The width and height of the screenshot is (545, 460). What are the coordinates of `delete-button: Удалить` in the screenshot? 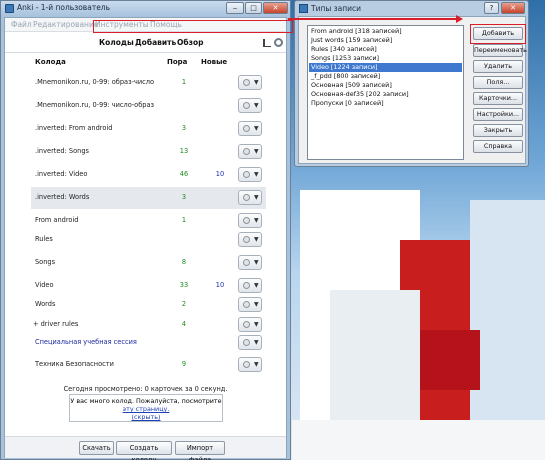 It's located at (498, 66).